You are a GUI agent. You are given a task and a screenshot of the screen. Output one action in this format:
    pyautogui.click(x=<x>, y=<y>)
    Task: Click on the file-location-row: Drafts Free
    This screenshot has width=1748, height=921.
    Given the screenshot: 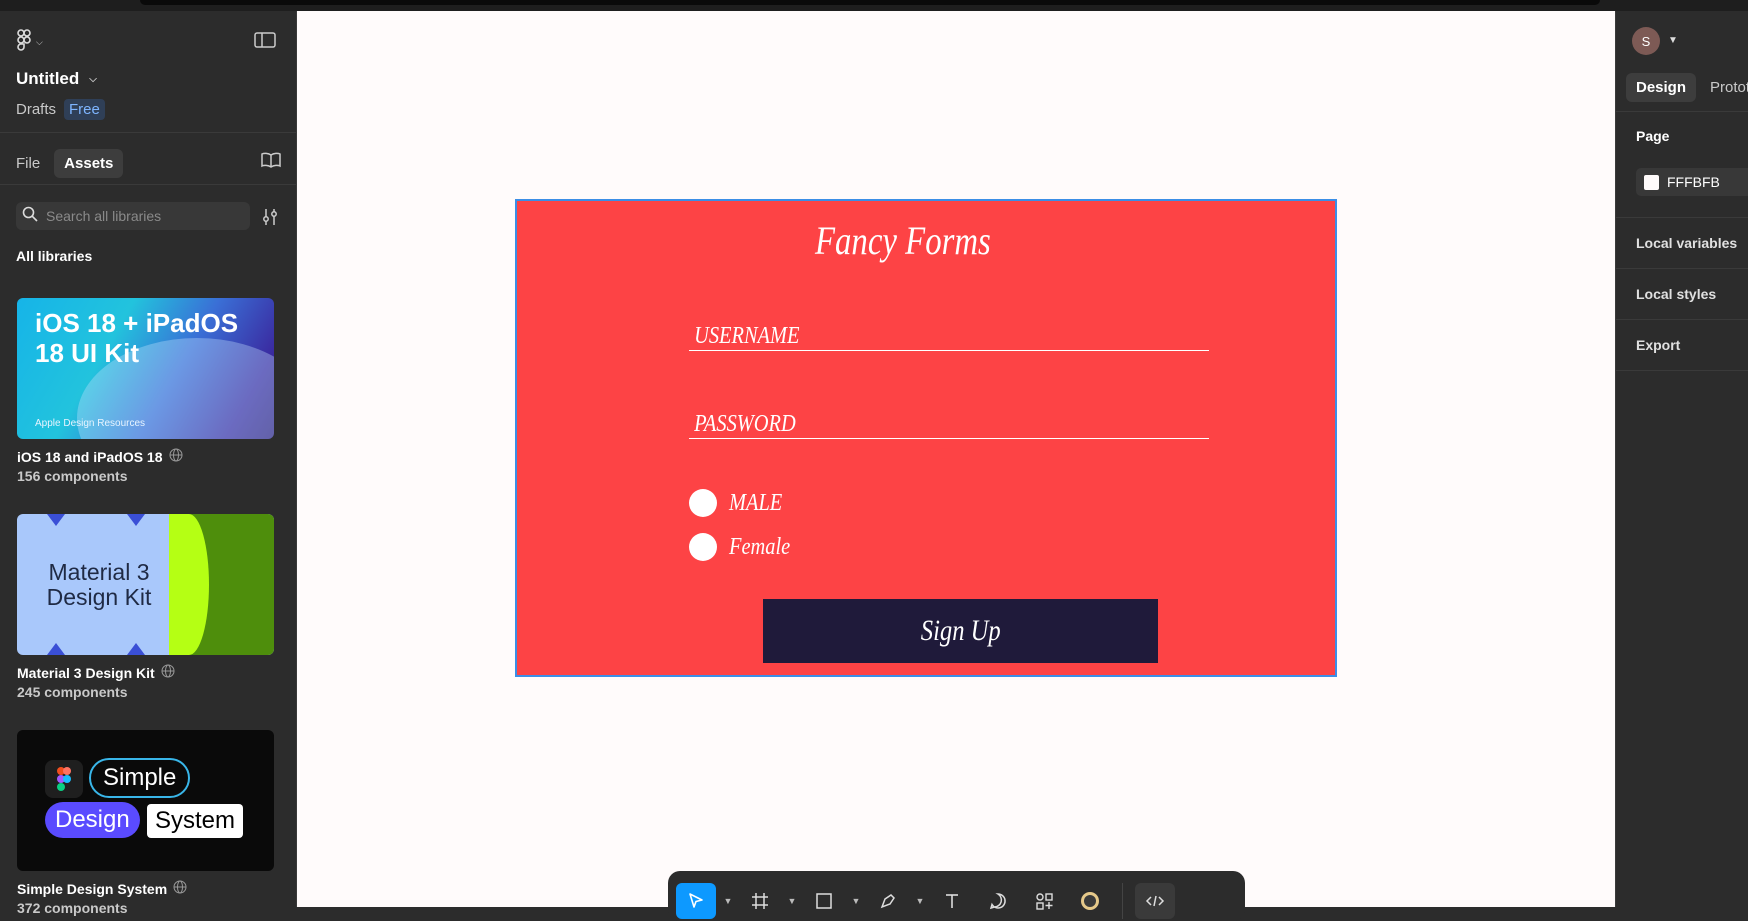 What is the action you would take?
    pyautogui.click(x=60, y=109)
    